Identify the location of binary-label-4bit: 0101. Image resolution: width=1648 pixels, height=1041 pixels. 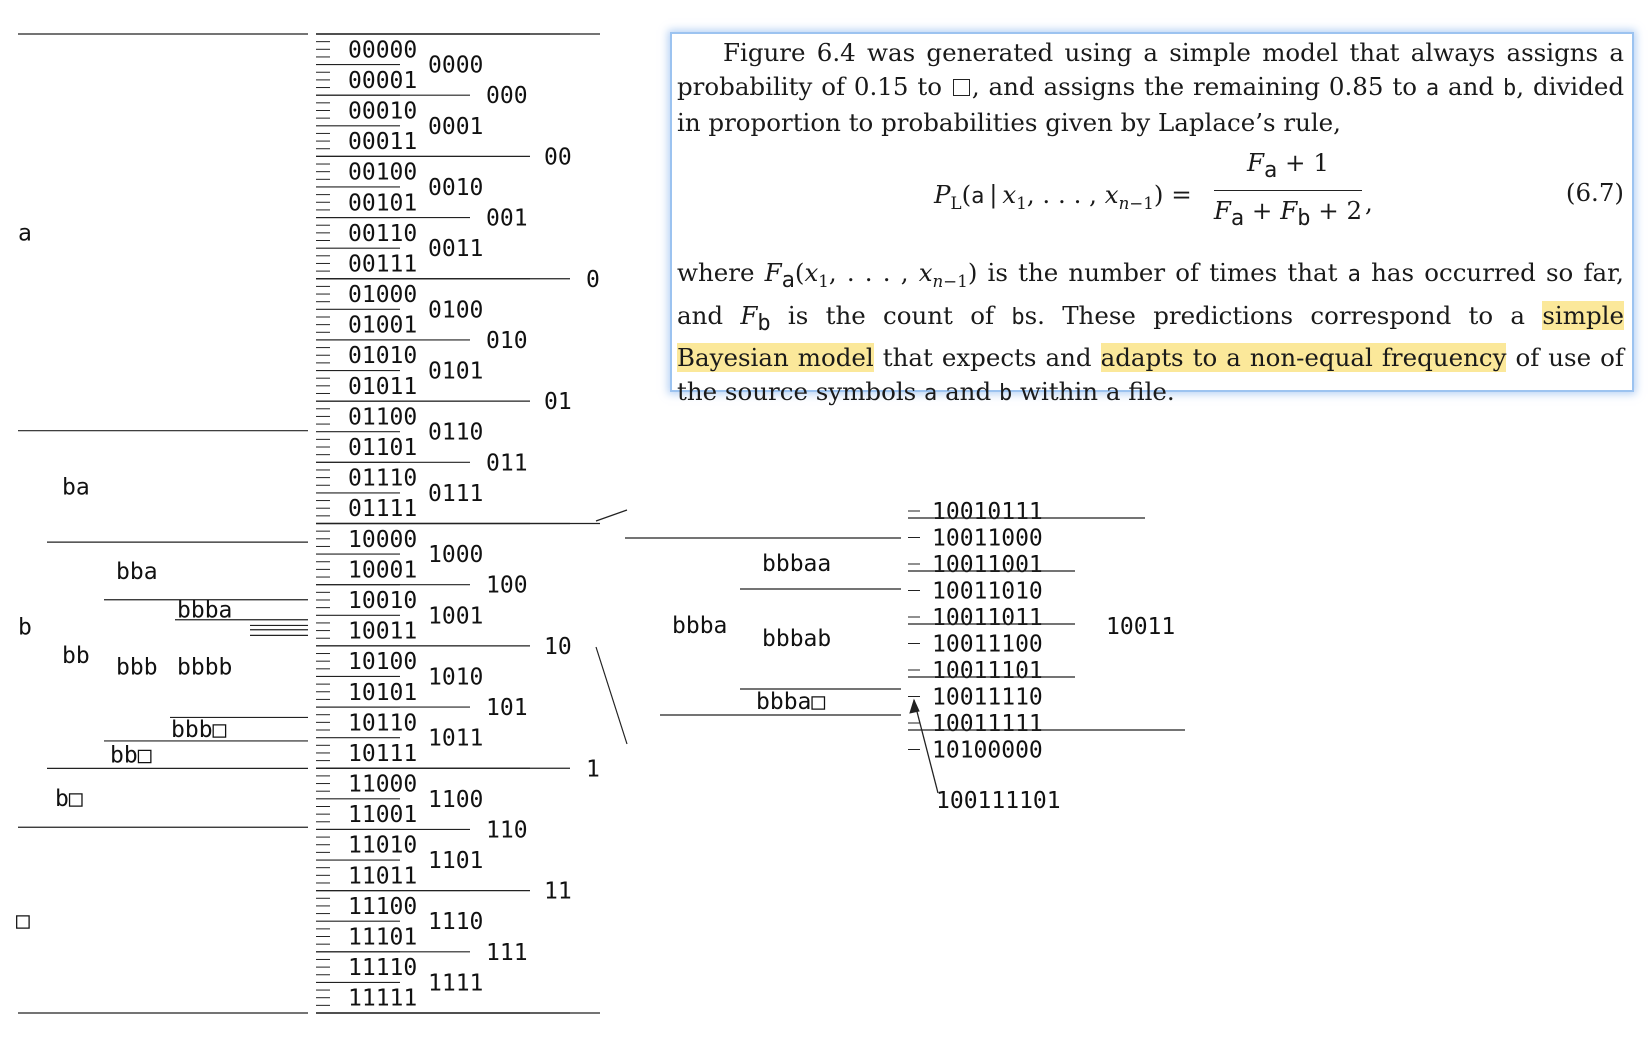
(455, 372).